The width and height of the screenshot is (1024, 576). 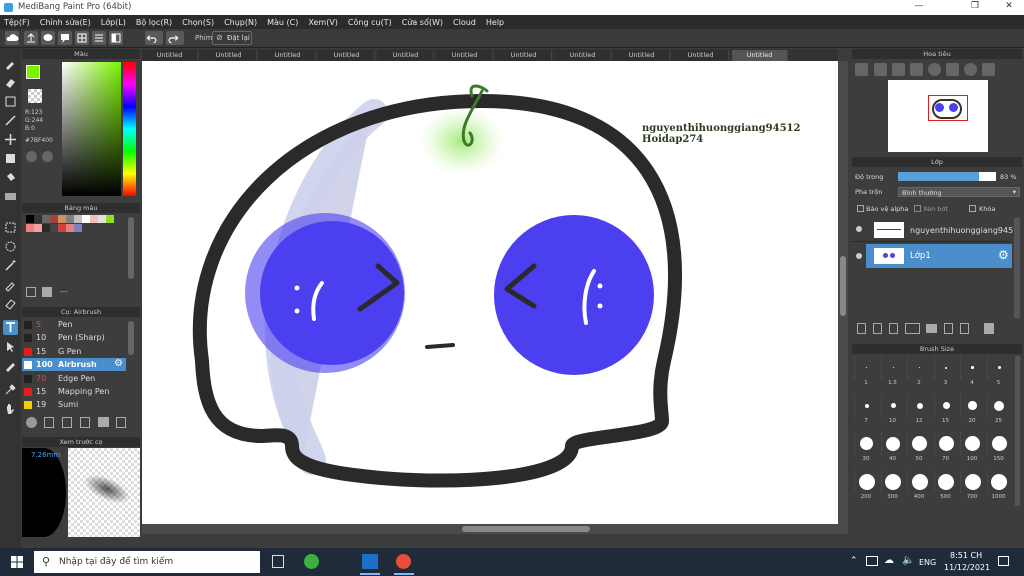 What do you see at coordinates (17, 22) in the screenshot?
I see `menu-file: Tệp(F)` at bounding box center [17, 22].